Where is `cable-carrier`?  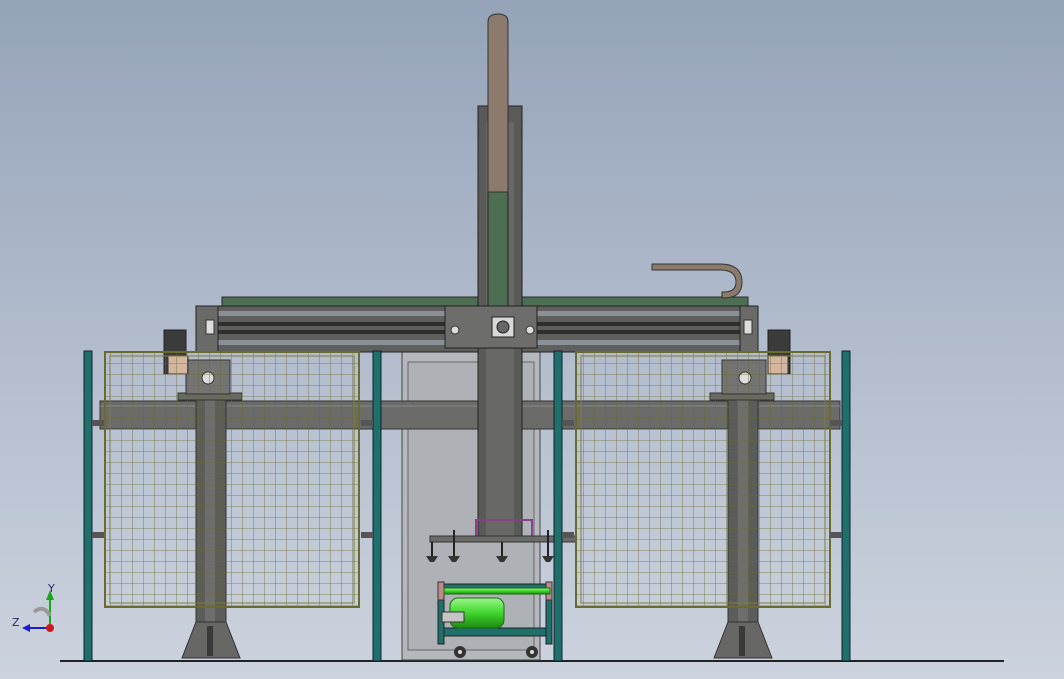
cable-carrier is located at coordinates (697, 281).